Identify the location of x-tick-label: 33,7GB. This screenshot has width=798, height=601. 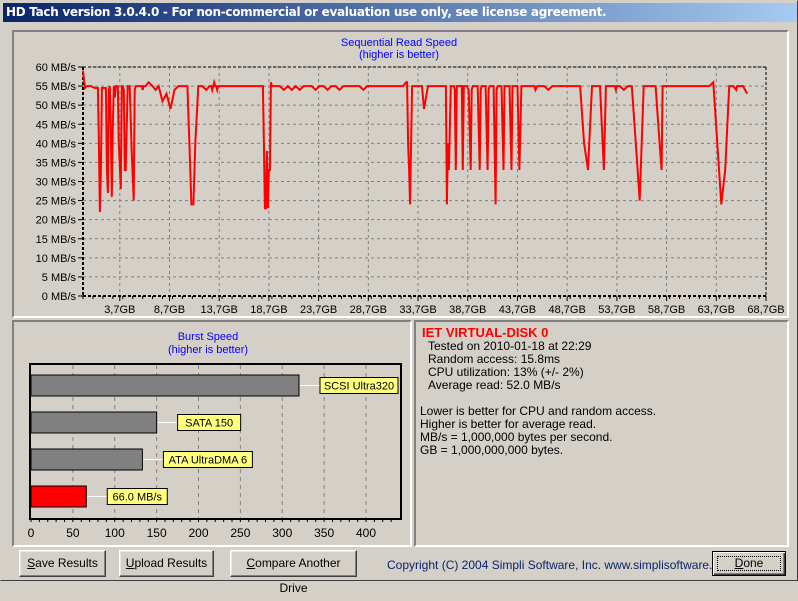
(417, 310).